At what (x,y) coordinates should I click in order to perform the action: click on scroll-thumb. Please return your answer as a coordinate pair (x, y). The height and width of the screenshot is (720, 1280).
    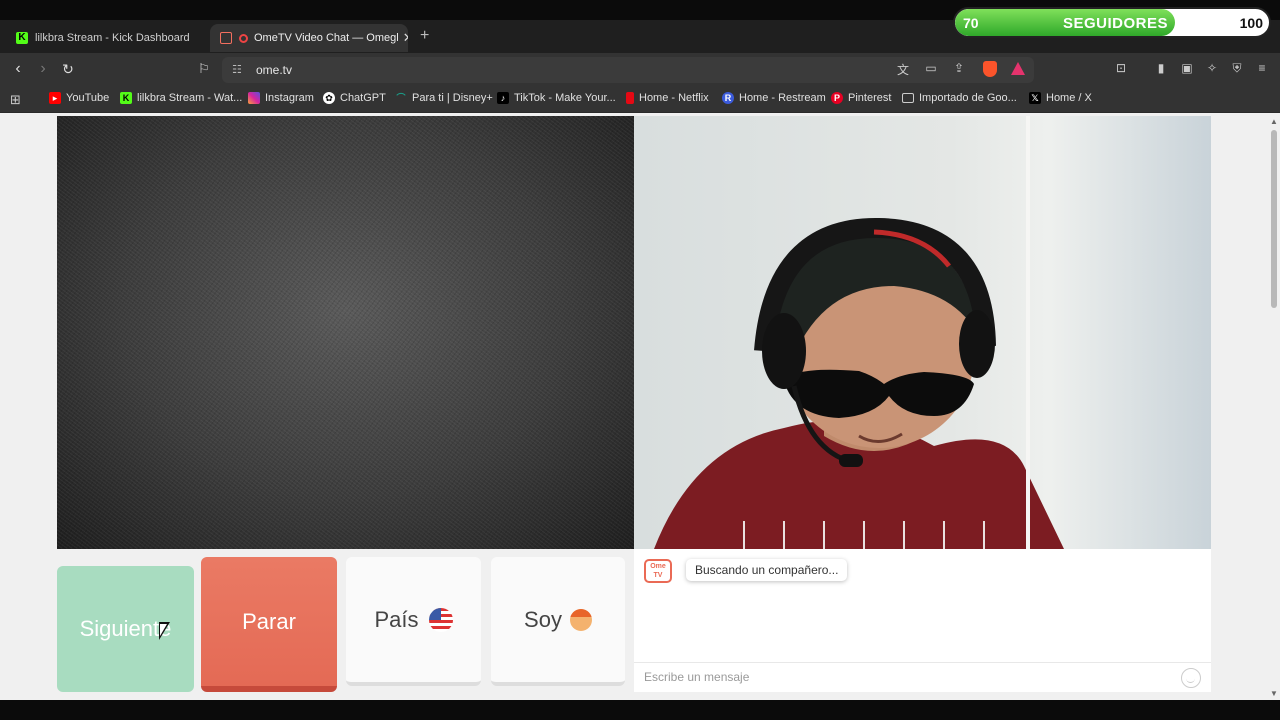
    Looking at the image, I should click on (1274, 219).